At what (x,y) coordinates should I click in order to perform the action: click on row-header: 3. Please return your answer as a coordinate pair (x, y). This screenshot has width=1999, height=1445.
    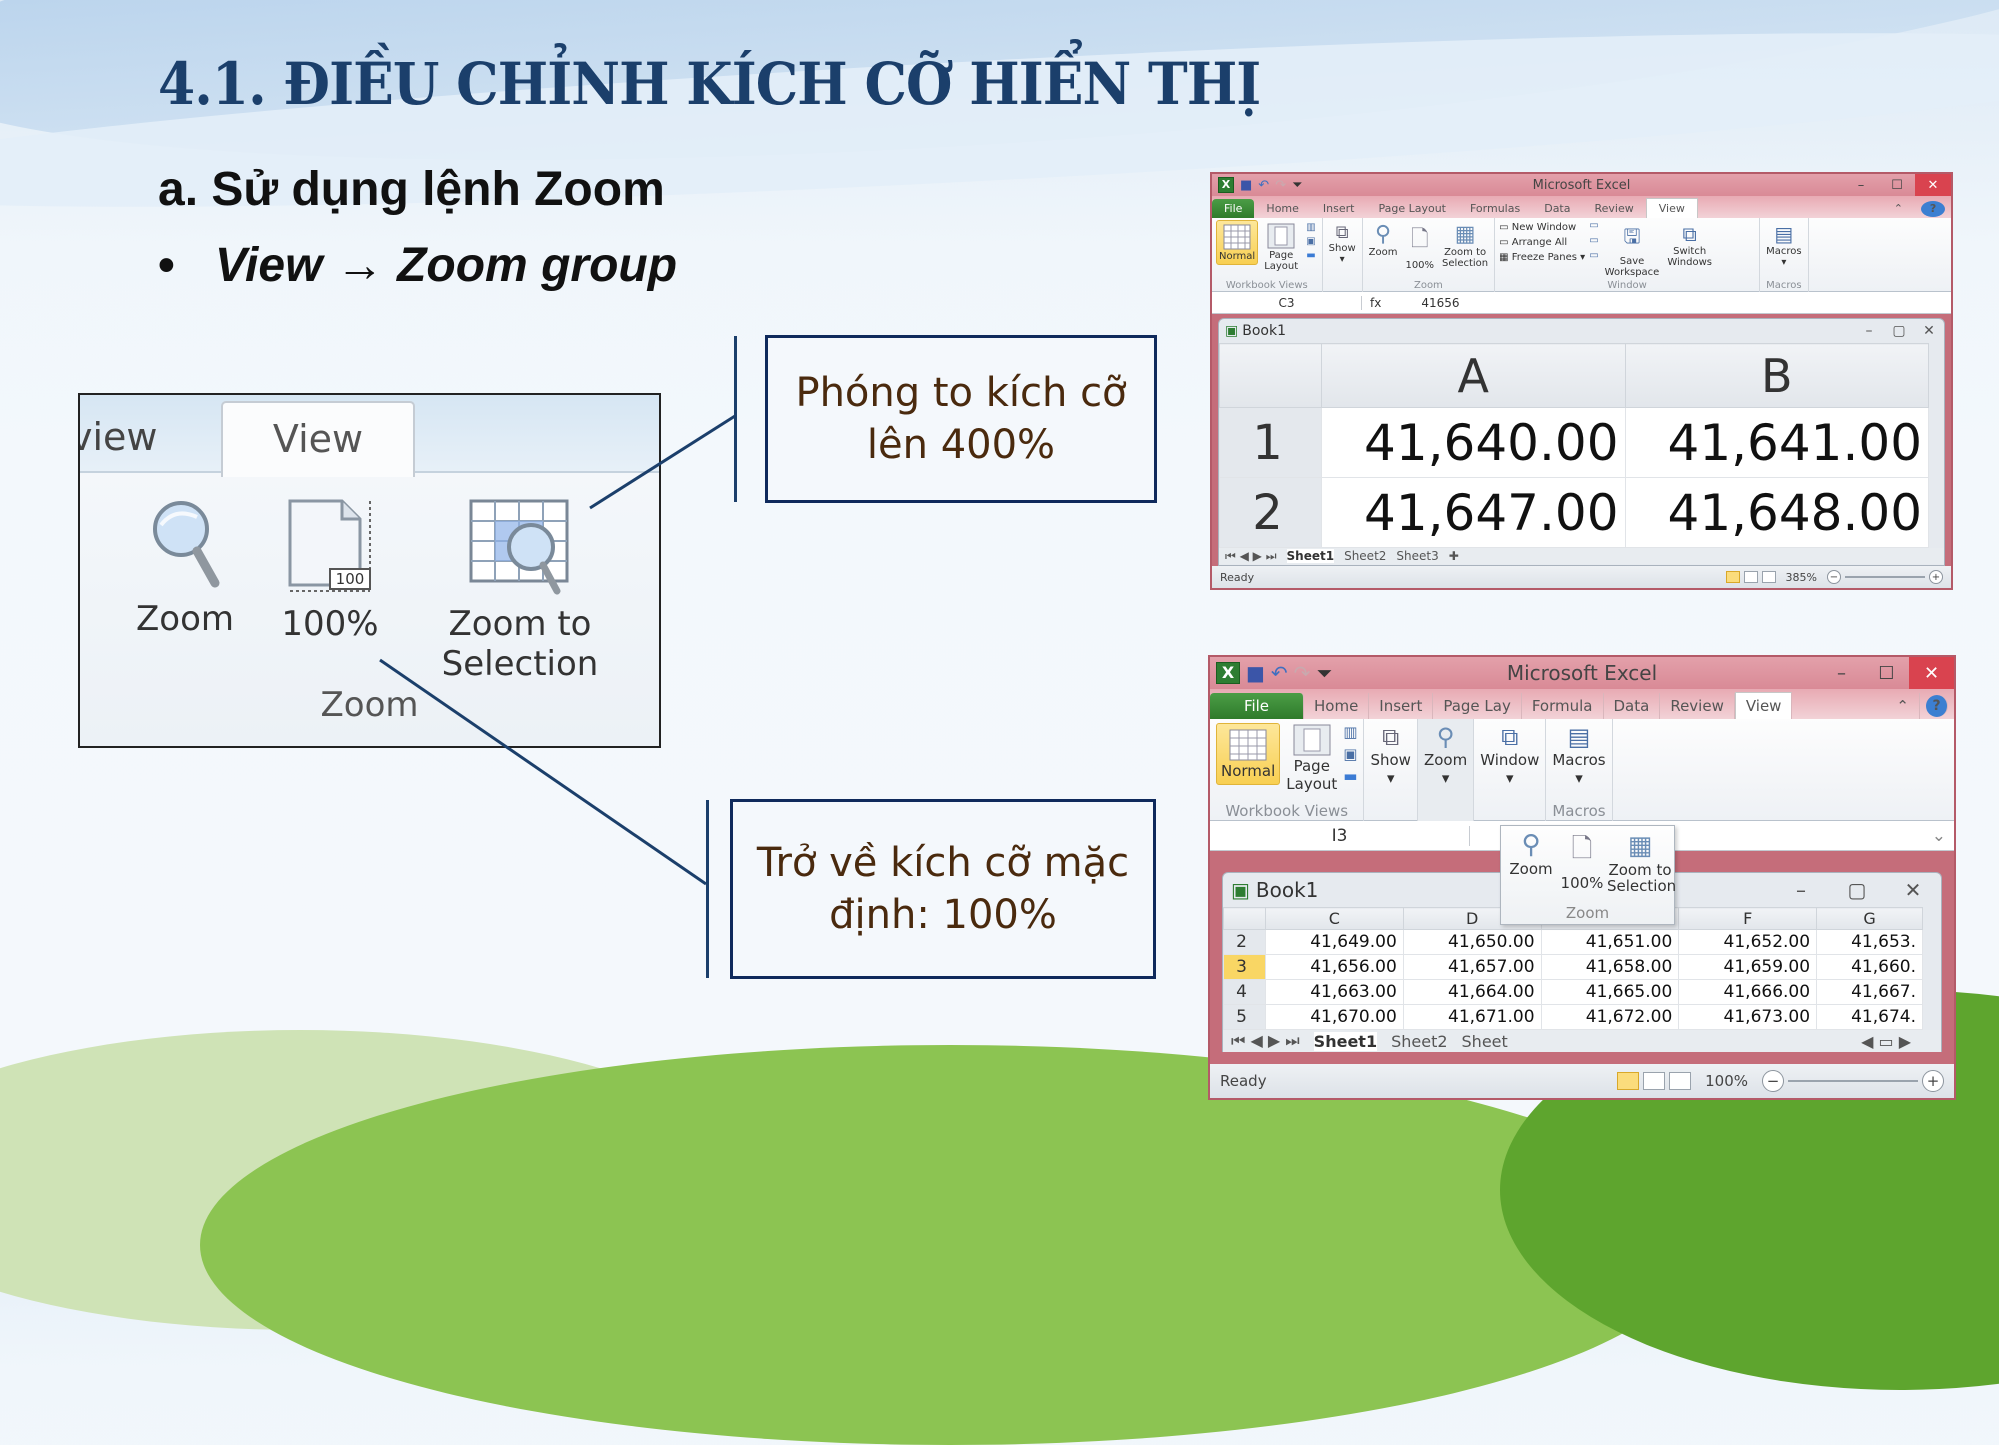
    Looking at the image, I should click on (1244, 967).